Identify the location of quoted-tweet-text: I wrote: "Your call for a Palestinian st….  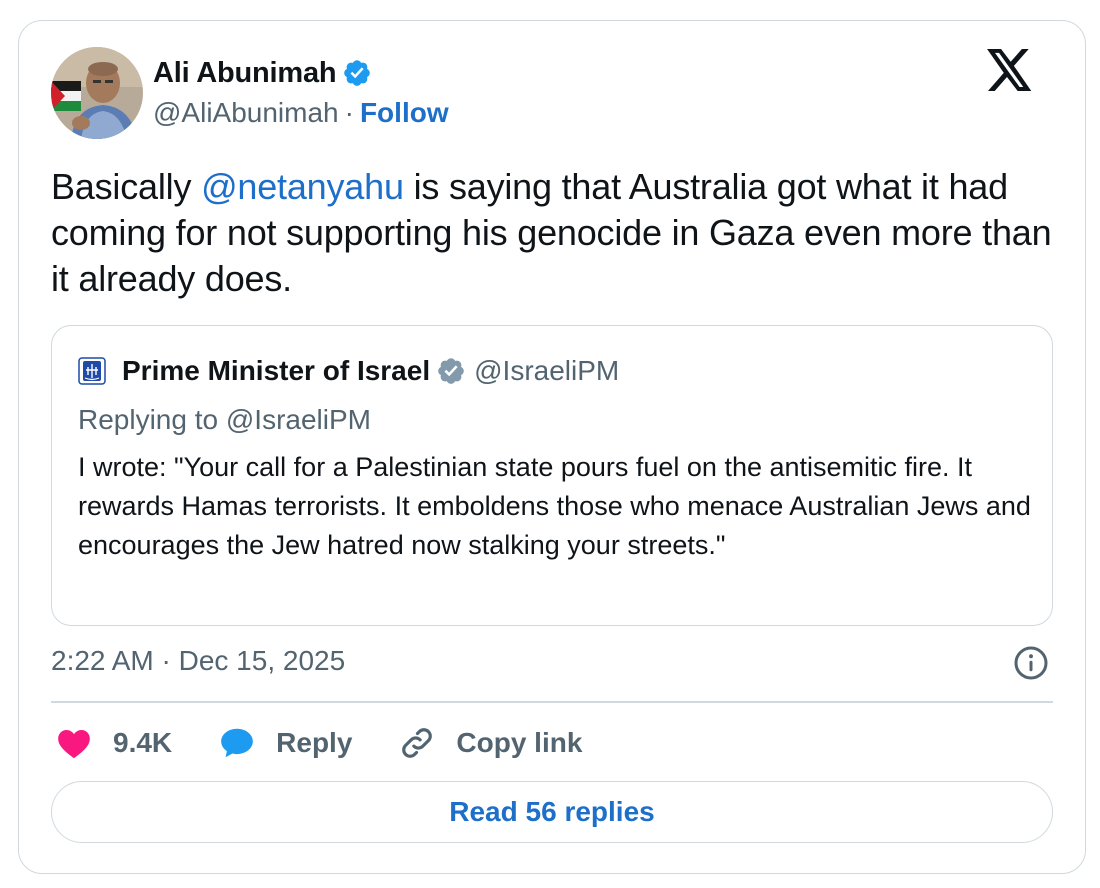
(554, 506).